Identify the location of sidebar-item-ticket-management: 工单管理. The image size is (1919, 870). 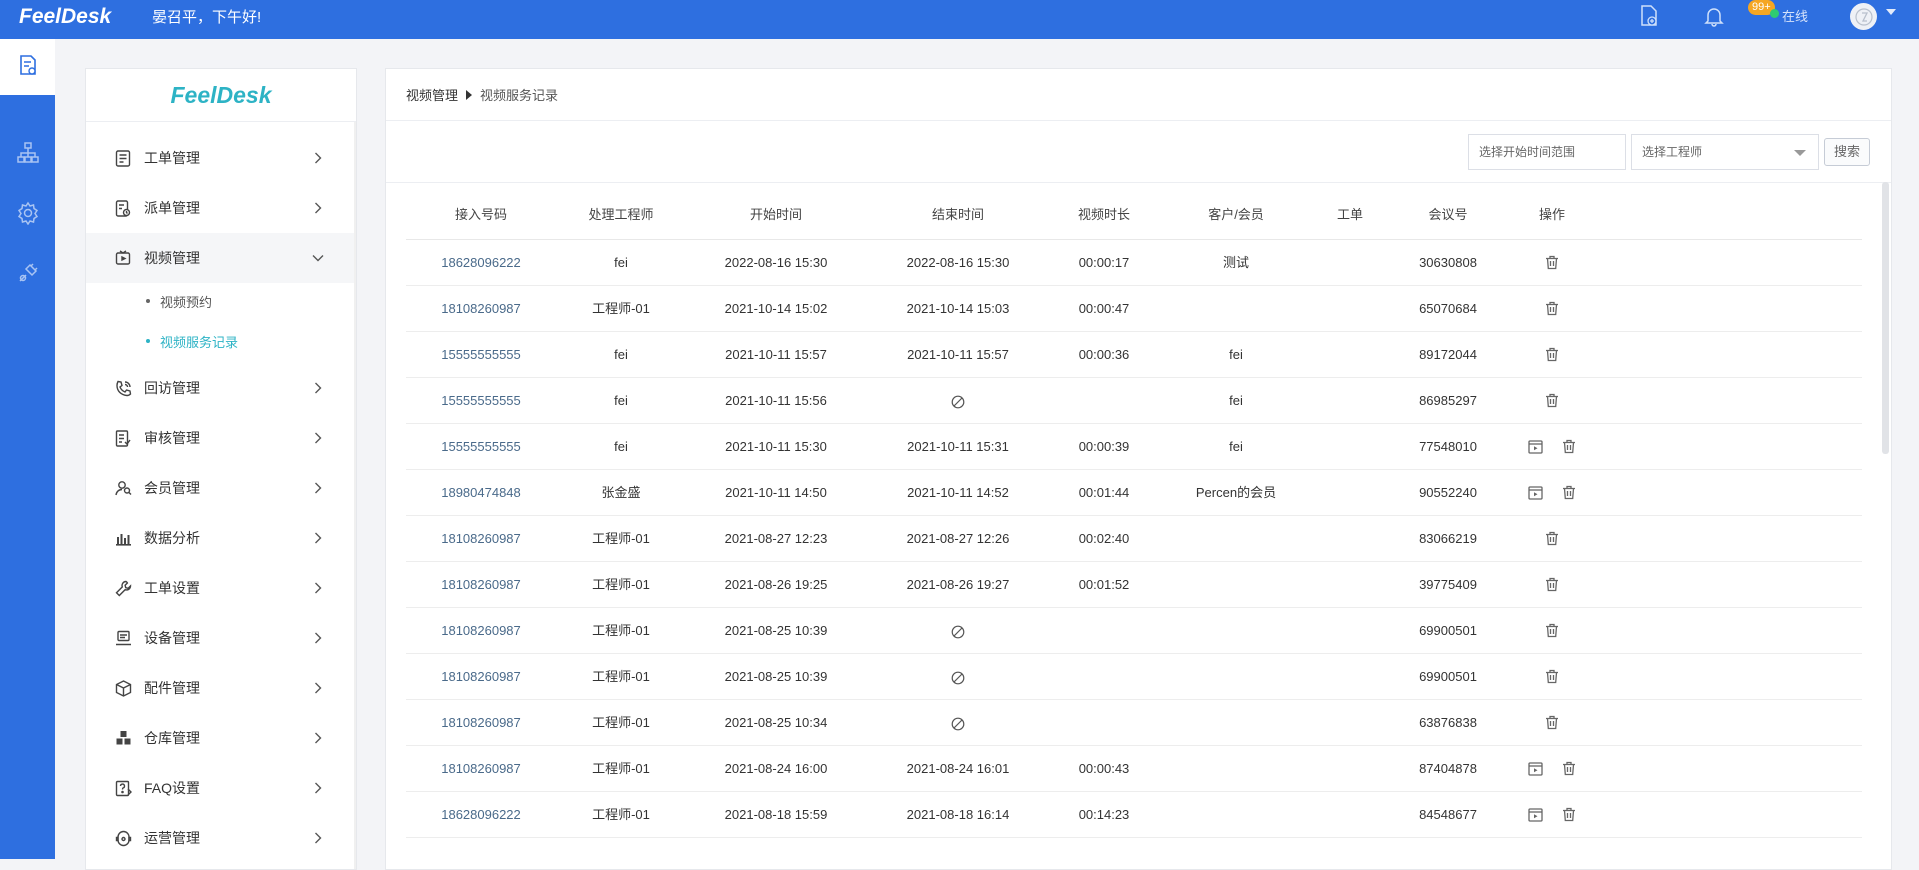
(221, 158).